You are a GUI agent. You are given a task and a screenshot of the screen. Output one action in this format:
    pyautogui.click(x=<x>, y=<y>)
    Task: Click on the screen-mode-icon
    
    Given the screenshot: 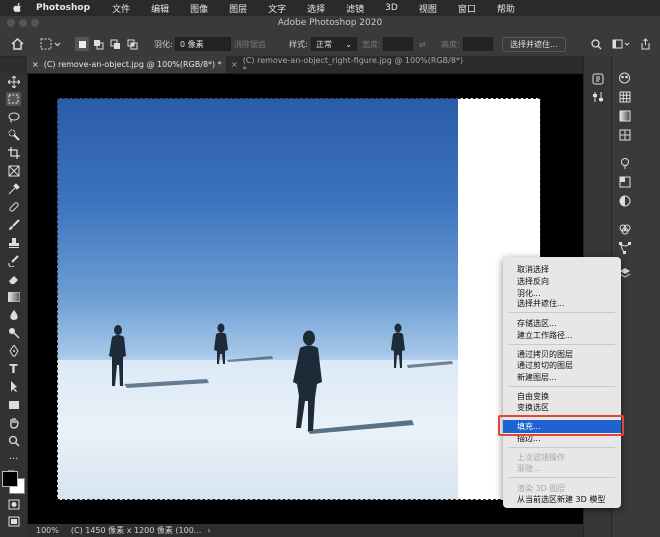 What is the action you would take?
    pyautogui.click(x=13, y=521)
    